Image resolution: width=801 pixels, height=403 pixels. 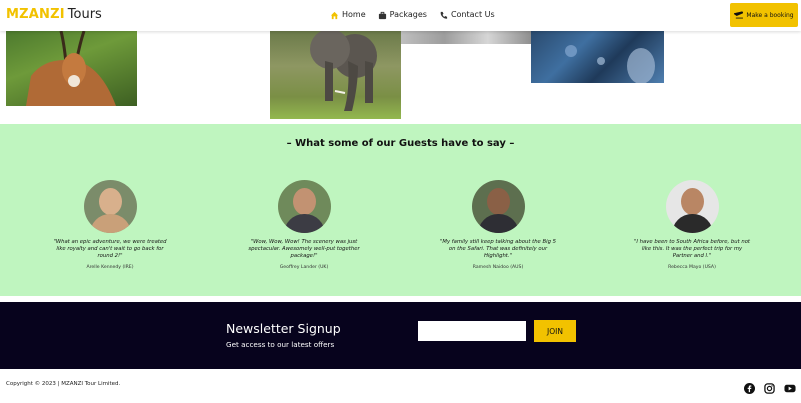 What do you see at coordinates (84, 14) in the screenshot?
I see `logo-sub: Tours` at bounding box center [84, 14].